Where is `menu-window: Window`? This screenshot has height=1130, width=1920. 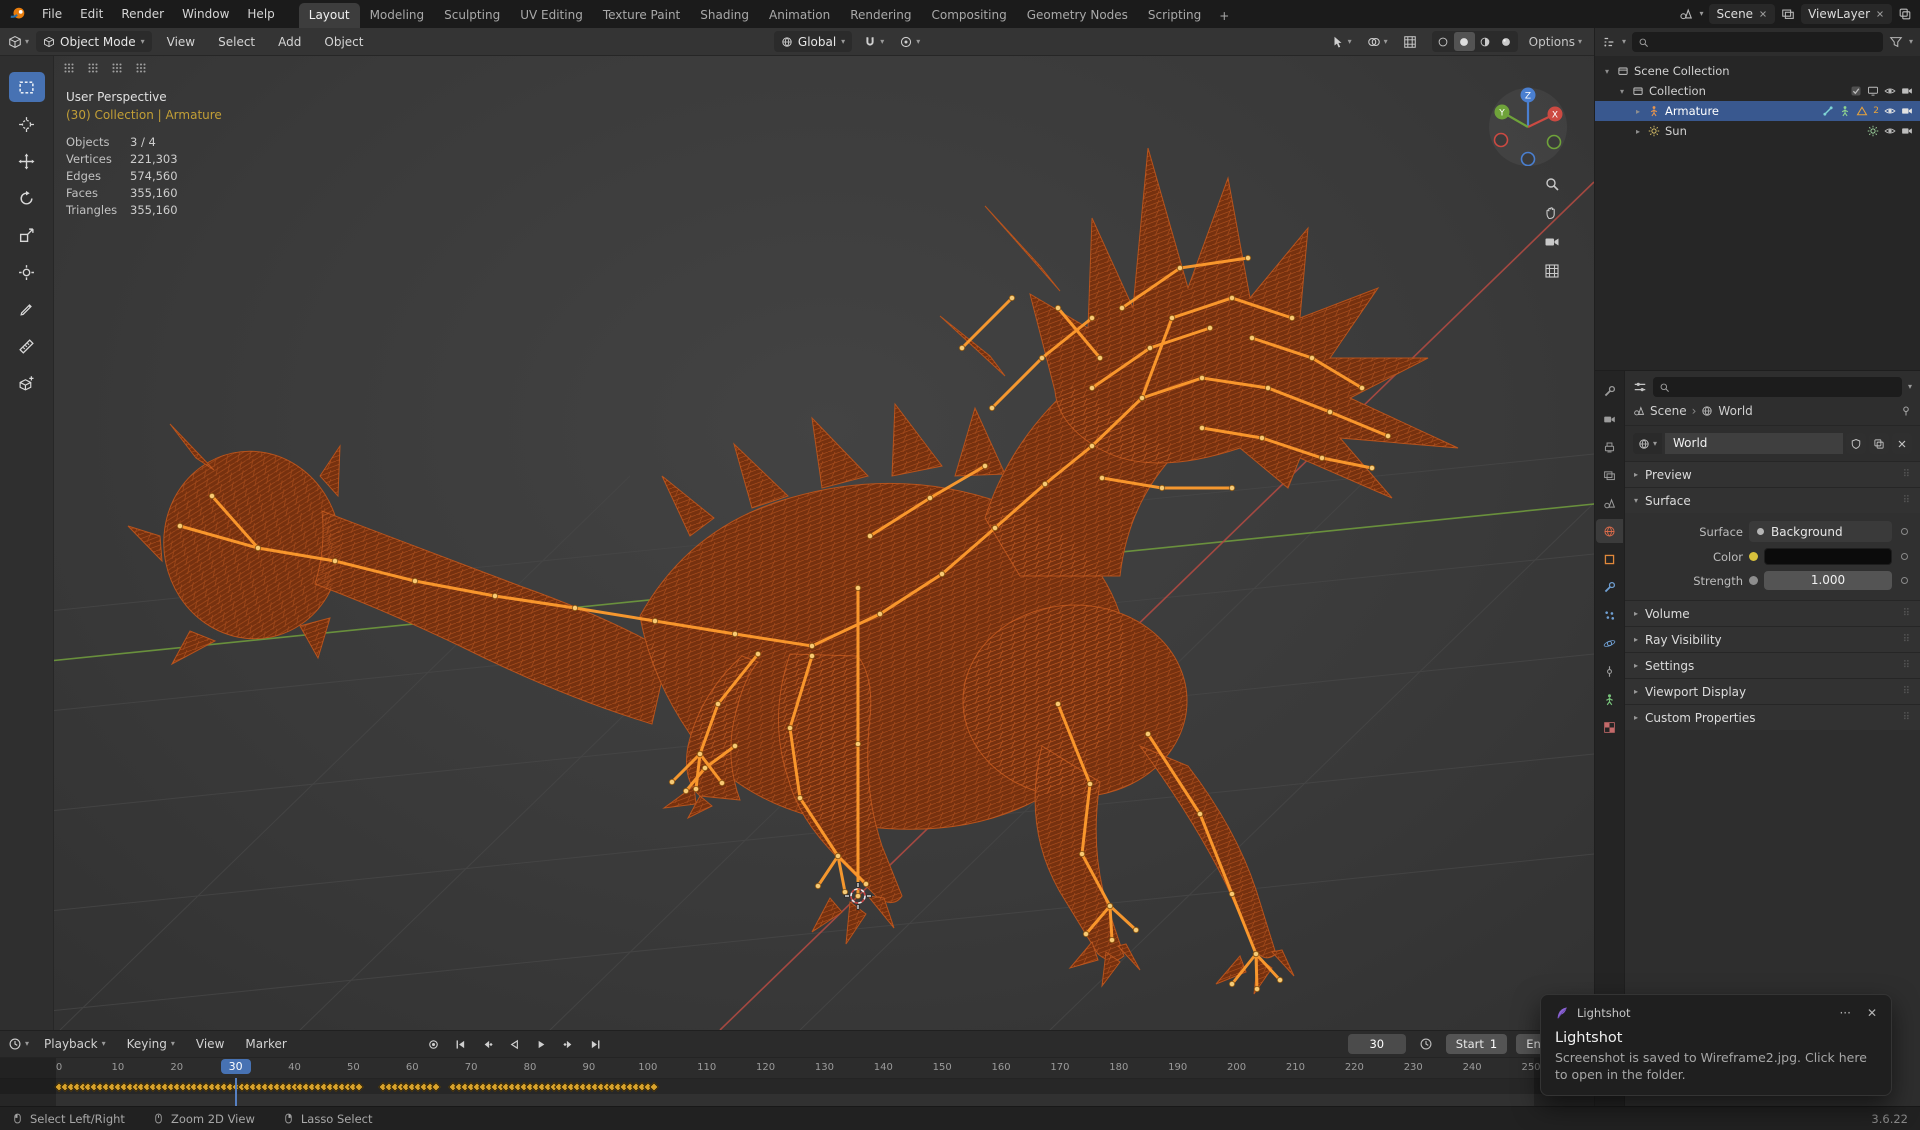
menu-window: Window is located at coordinates (205, 14).